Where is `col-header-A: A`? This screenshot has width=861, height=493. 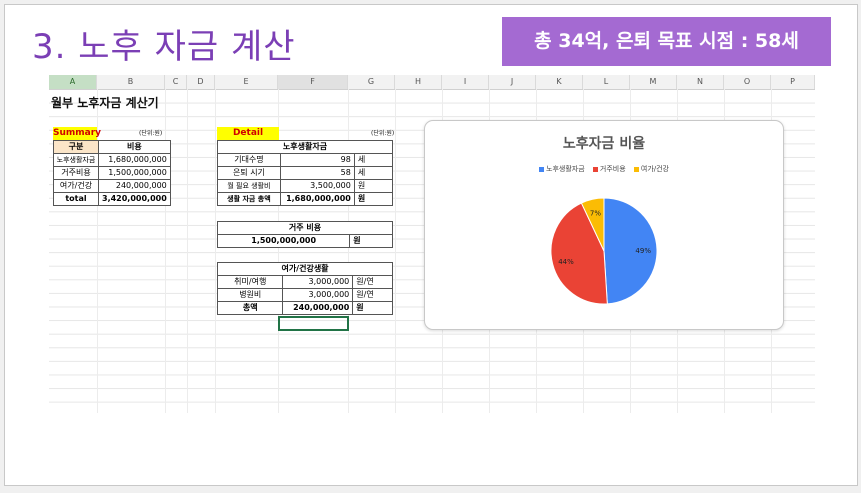 col-header-A: A is located at coordinates (73, 82).